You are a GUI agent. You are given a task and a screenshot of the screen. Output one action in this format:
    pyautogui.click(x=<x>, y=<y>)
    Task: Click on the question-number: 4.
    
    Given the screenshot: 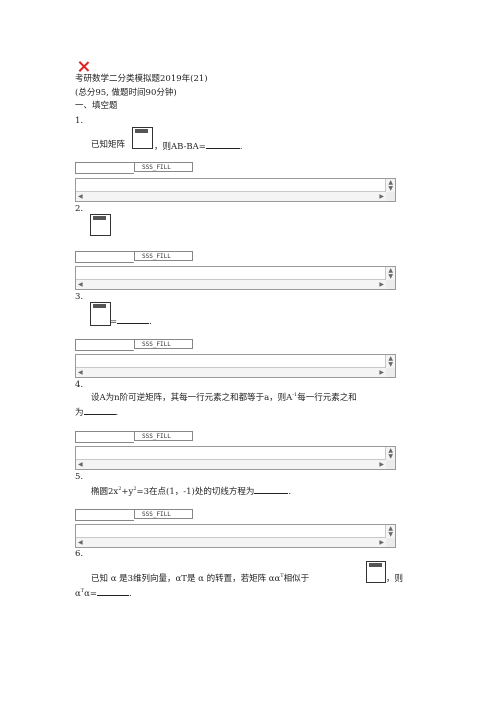 What is the action you would take?
    pyautogui.click(x=79, y=385)
    